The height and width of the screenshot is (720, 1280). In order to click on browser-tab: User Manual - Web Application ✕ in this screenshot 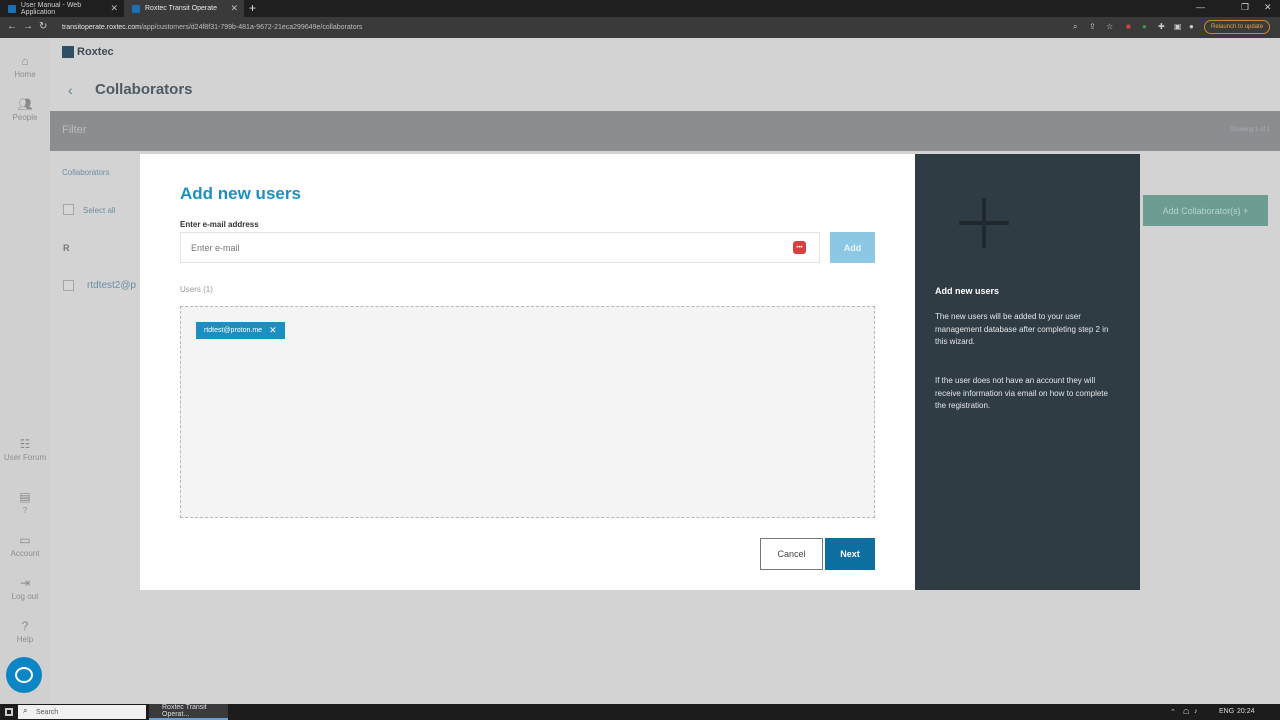, I will do `click(62, 8)`.